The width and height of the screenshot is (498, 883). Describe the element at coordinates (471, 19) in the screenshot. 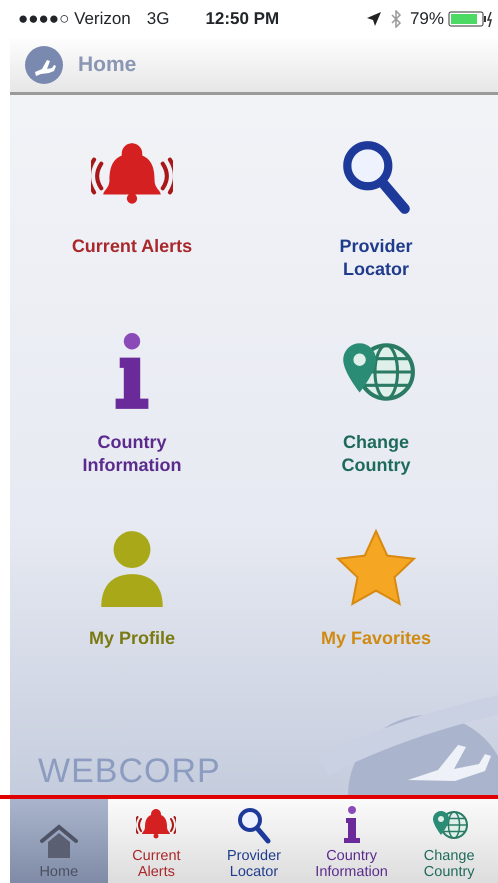

I see `battery-icon` at that location.